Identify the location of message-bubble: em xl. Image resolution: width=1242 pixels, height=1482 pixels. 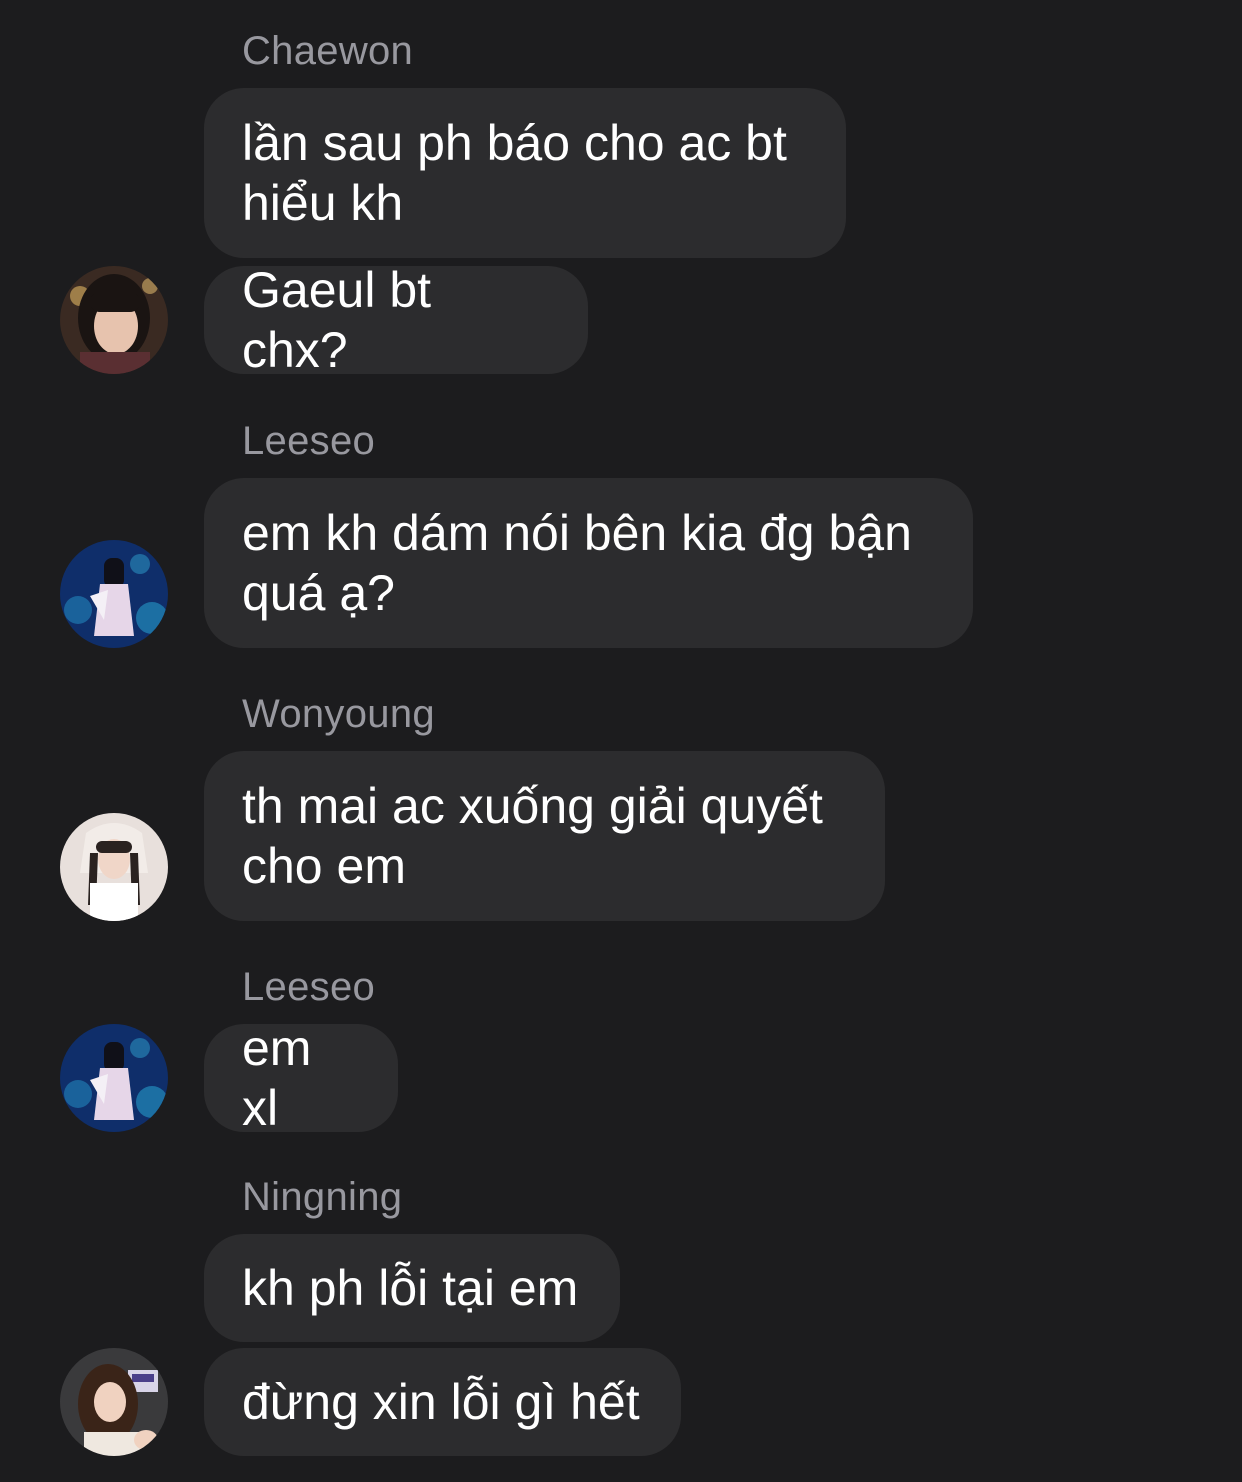
(301, 1078).